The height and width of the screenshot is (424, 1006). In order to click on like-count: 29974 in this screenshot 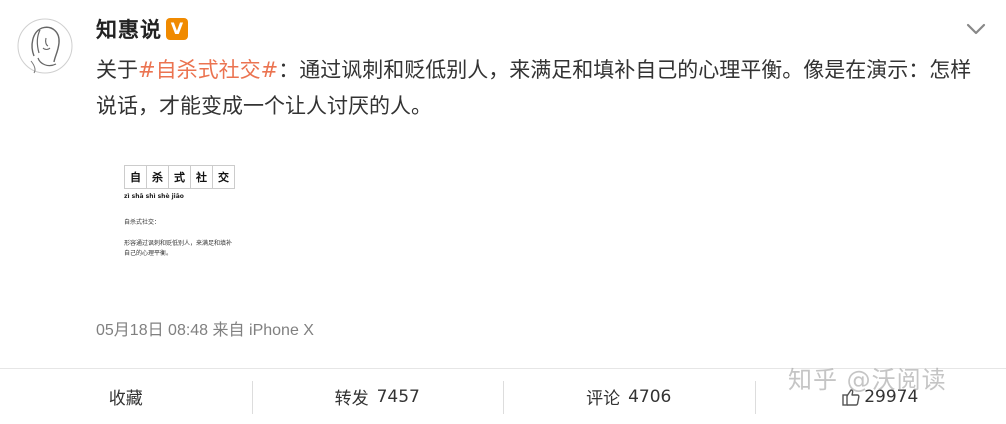, I will do `click(891, 397)`.